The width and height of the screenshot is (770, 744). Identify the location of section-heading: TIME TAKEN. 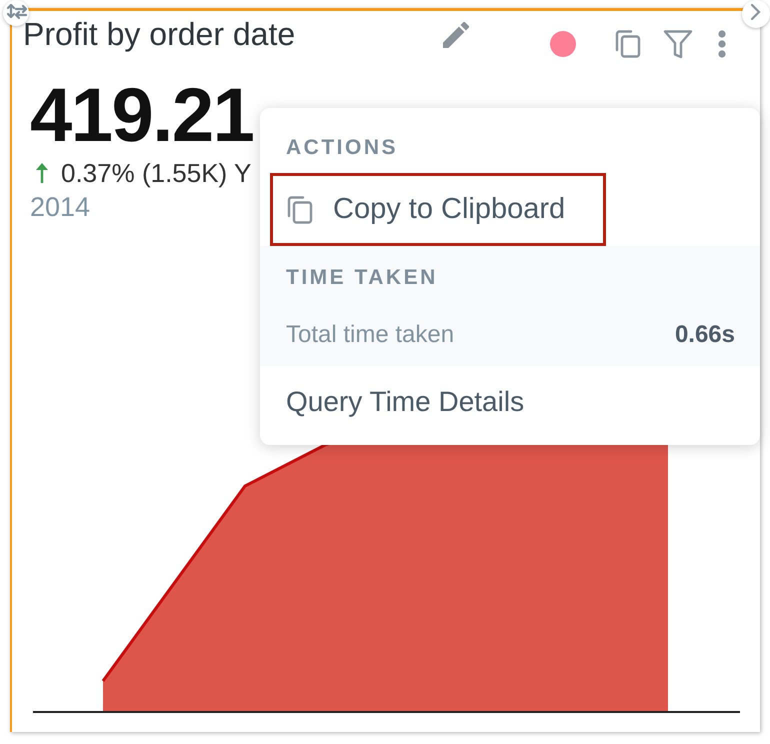
(362, 278).